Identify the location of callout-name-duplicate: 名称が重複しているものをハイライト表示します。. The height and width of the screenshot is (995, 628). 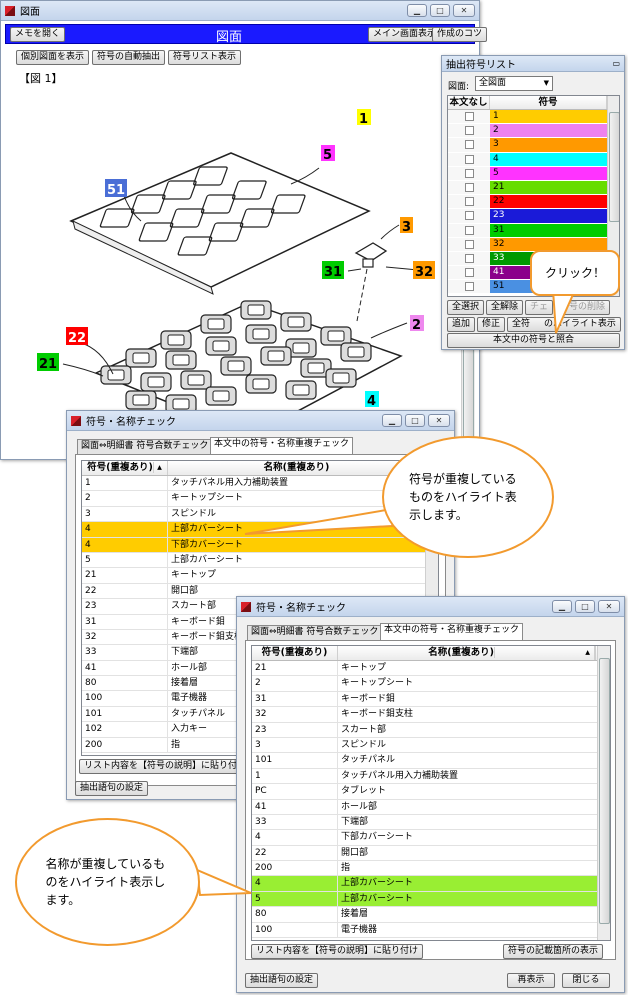
(107, 882).